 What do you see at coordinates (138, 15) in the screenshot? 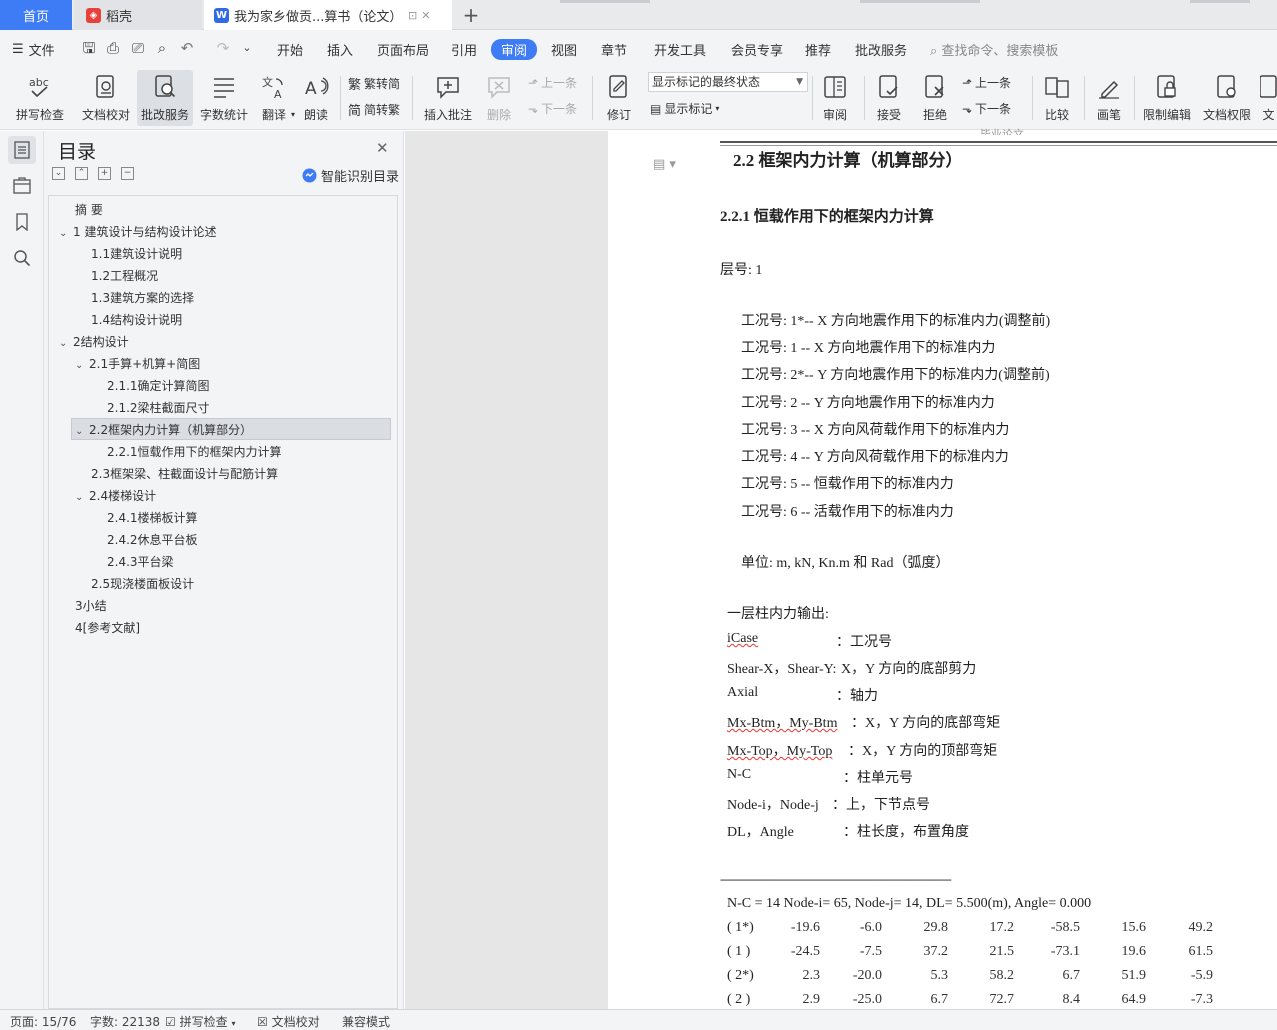
I see `tab-docer: ◈ 稻壳` at bounding box center [138, 15].